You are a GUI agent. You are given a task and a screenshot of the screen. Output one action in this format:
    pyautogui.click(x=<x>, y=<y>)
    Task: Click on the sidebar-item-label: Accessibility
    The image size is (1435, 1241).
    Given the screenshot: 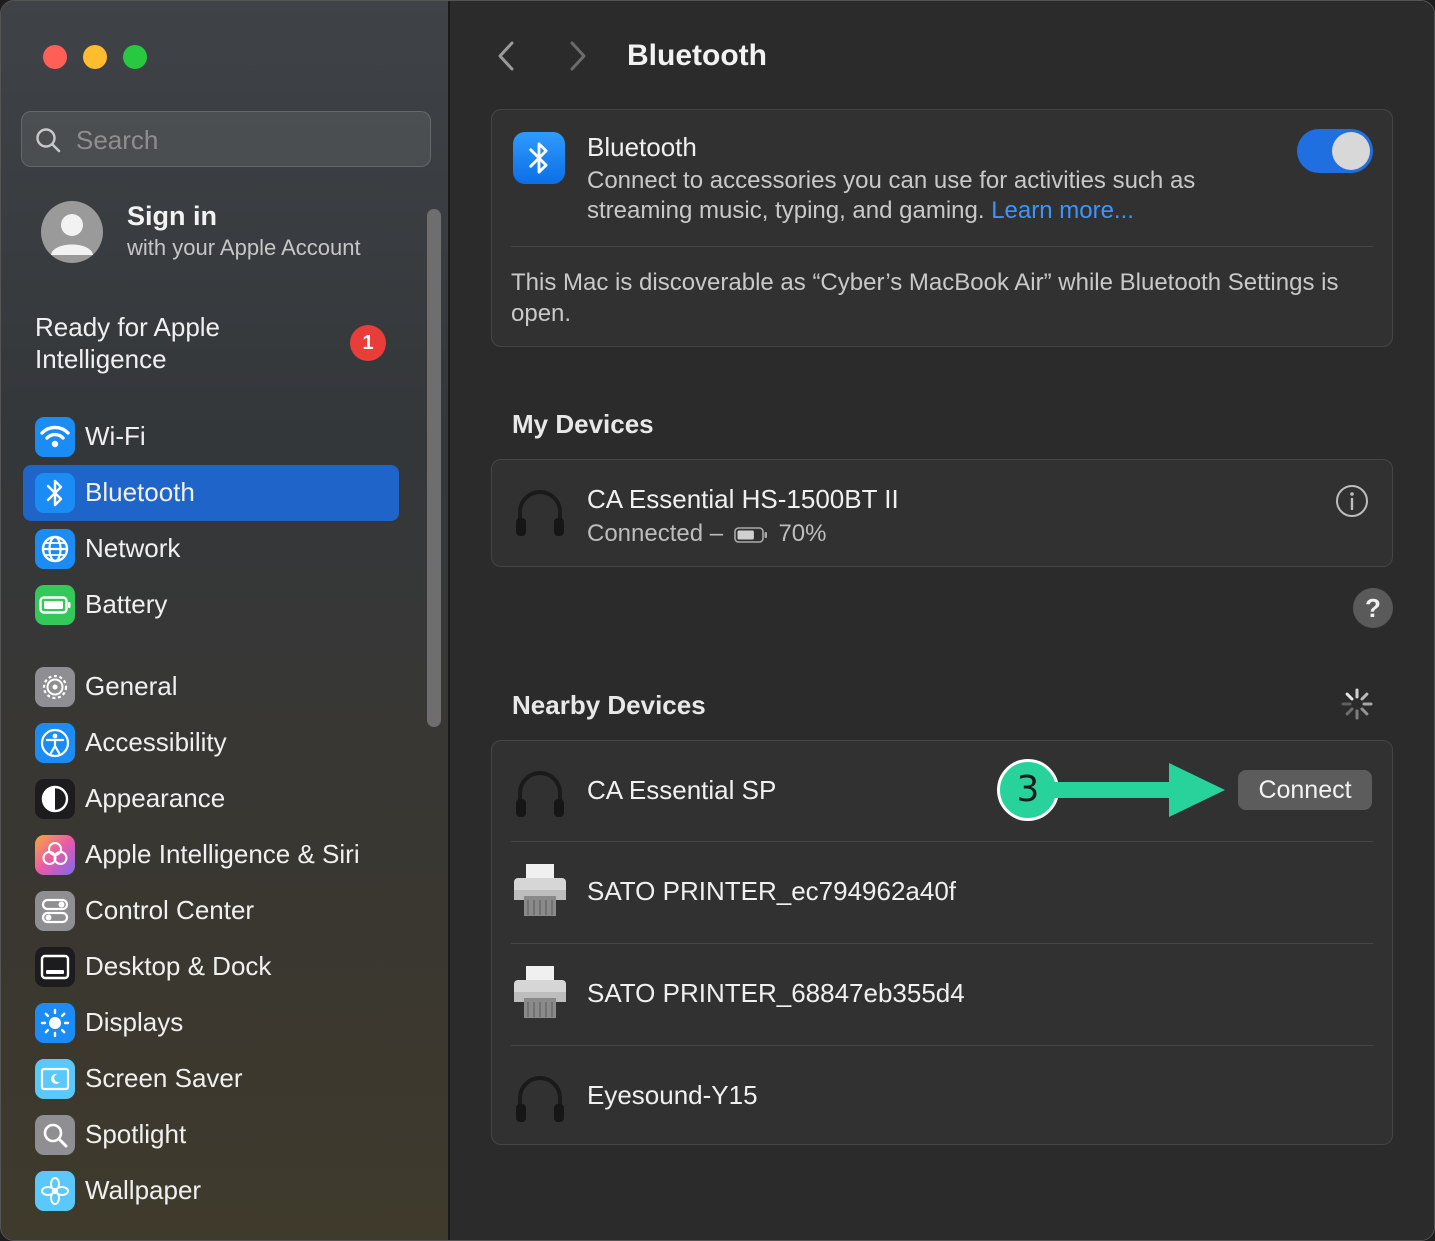 What is the action you would take?
    pyautogui.click(x=156, y=742)
    